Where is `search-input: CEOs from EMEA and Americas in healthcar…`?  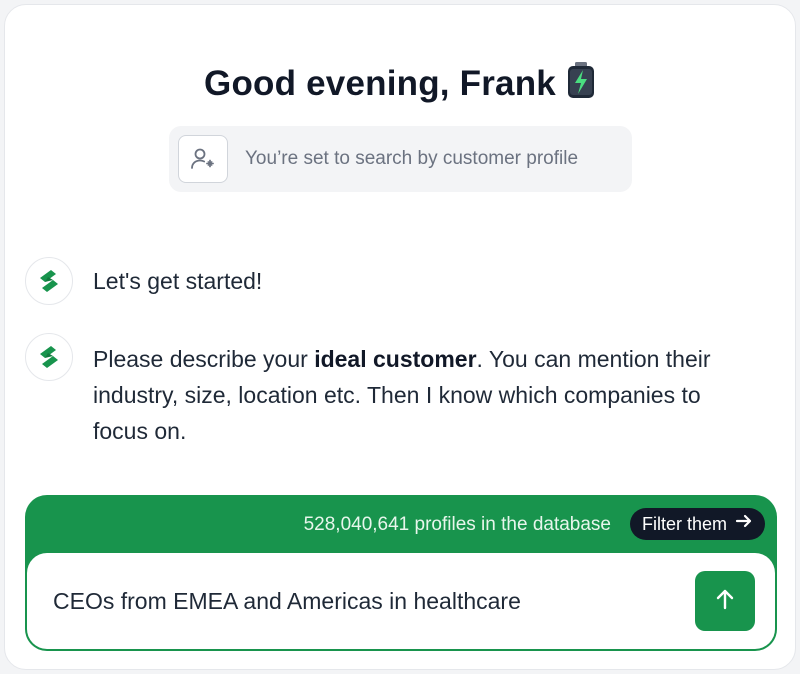 search-input: CEOs from EMEA and Americas in healthcar… is located at coordinates (401, 601).